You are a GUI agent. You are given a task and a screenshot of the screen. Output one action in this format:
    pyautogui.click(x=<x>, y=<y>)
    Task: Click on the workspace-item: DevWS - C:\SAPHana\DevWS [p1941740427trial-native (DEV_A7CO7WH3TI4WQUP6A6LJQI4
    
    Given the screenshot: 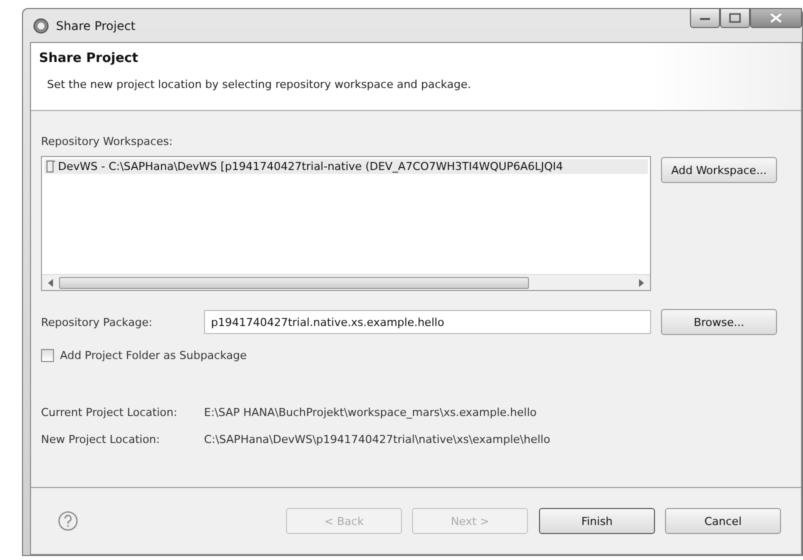 What is the action you would take?
    pyautogui.click(x=346, y=166)
    